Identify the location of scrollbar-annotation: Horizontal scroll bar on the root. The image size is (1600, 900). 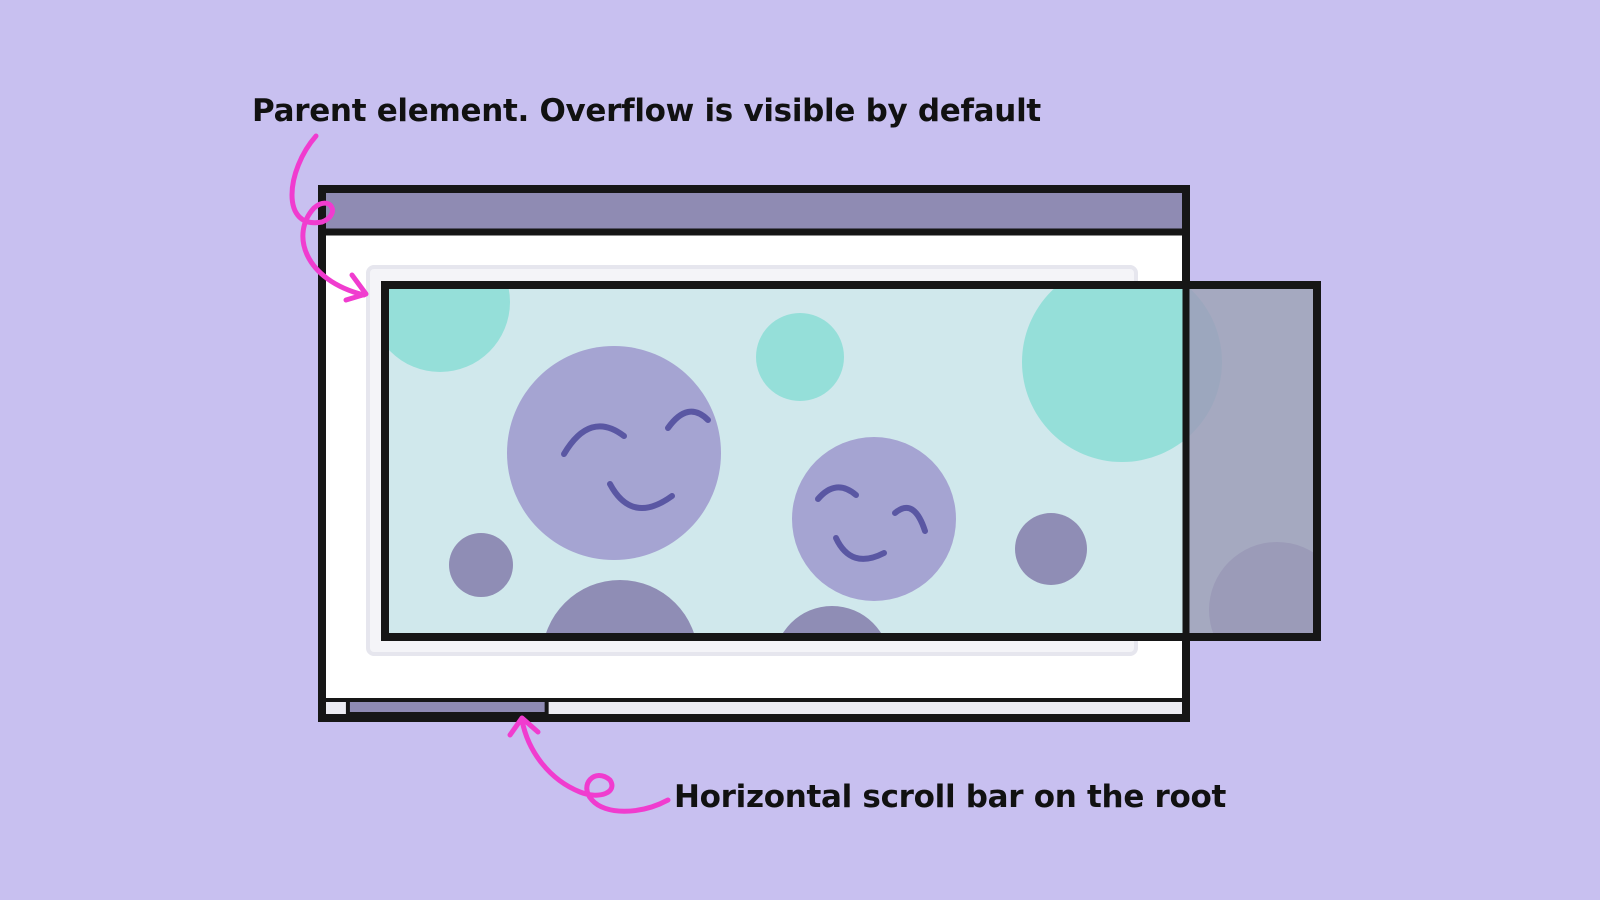
(950, 797).